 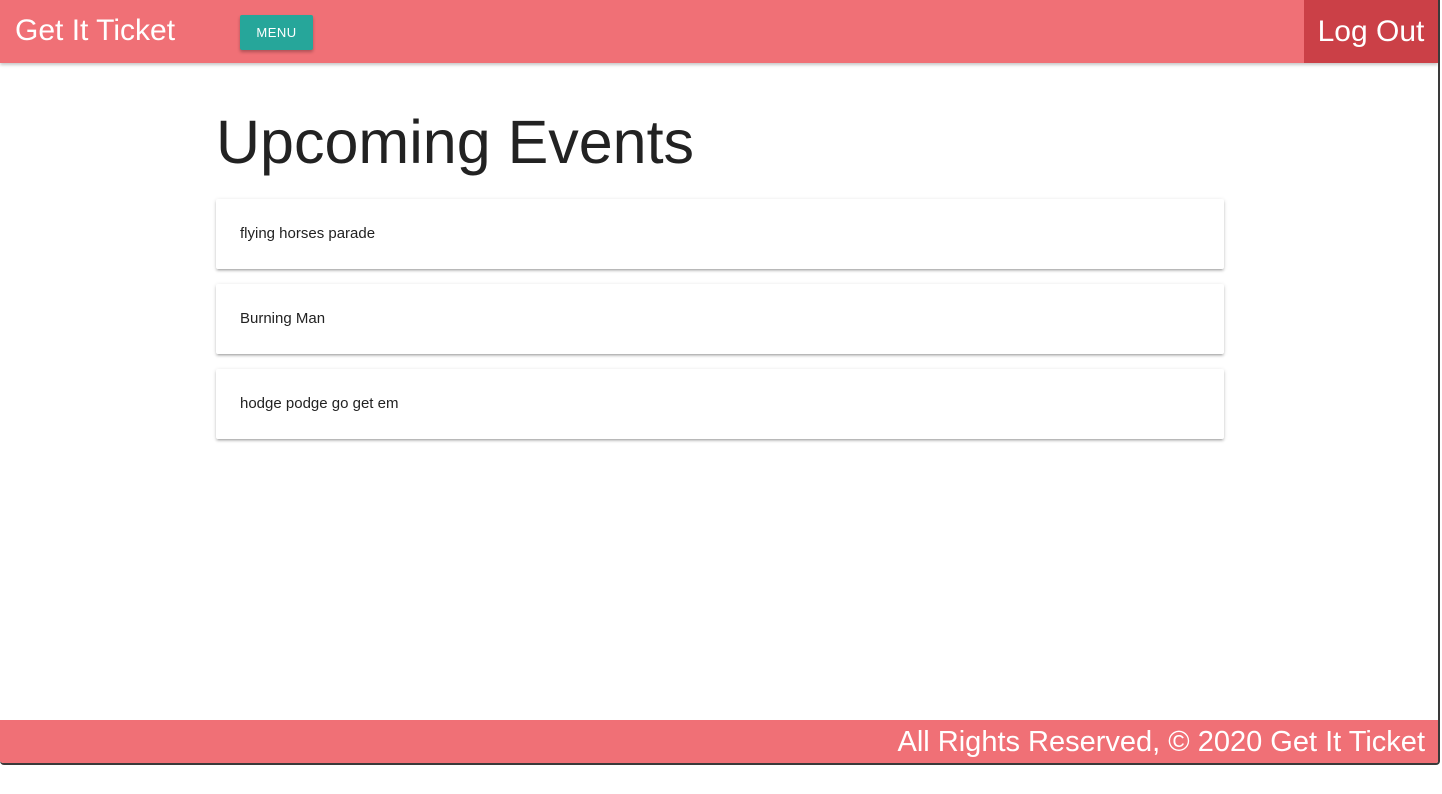 I want to click on event-card: hodge podge go get em, so click(x=720, y=404).